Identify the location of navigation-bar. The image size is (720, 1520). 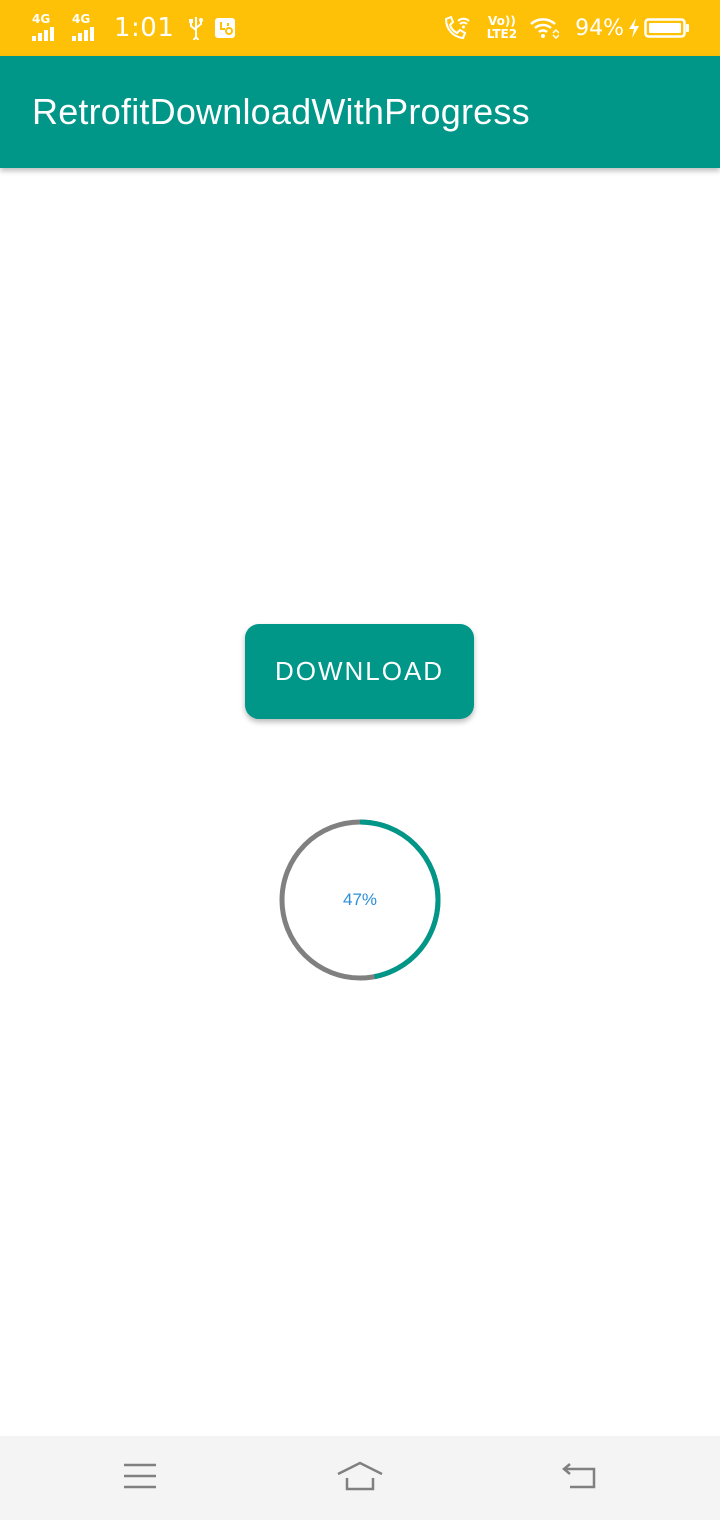
(360, 1478).